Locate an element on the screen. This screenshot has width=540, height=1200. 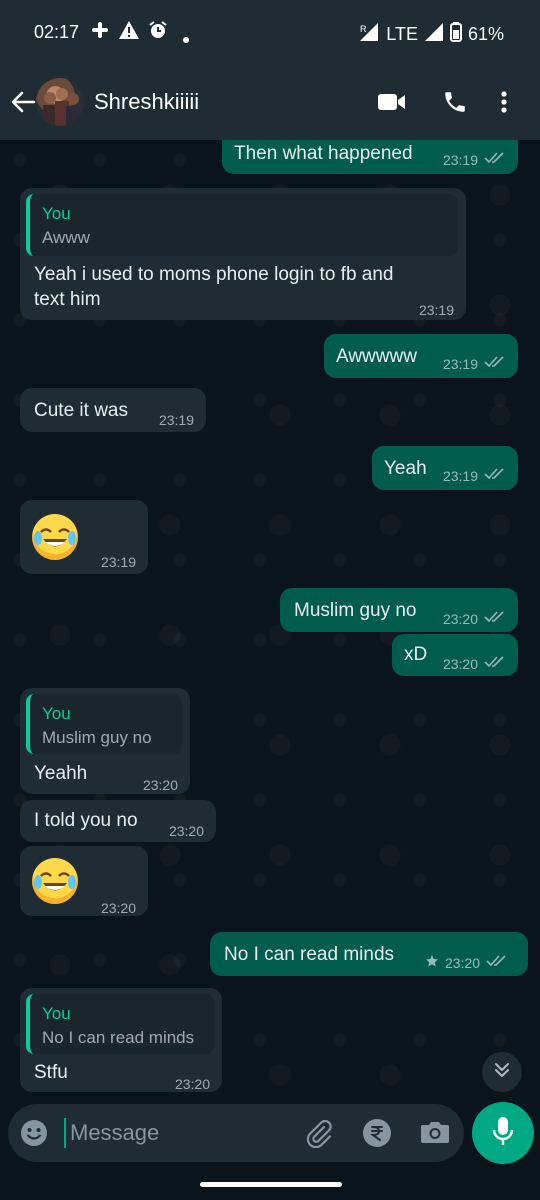
message-incoming: Cute it was 23:19 is located at coordinates (113, 410).